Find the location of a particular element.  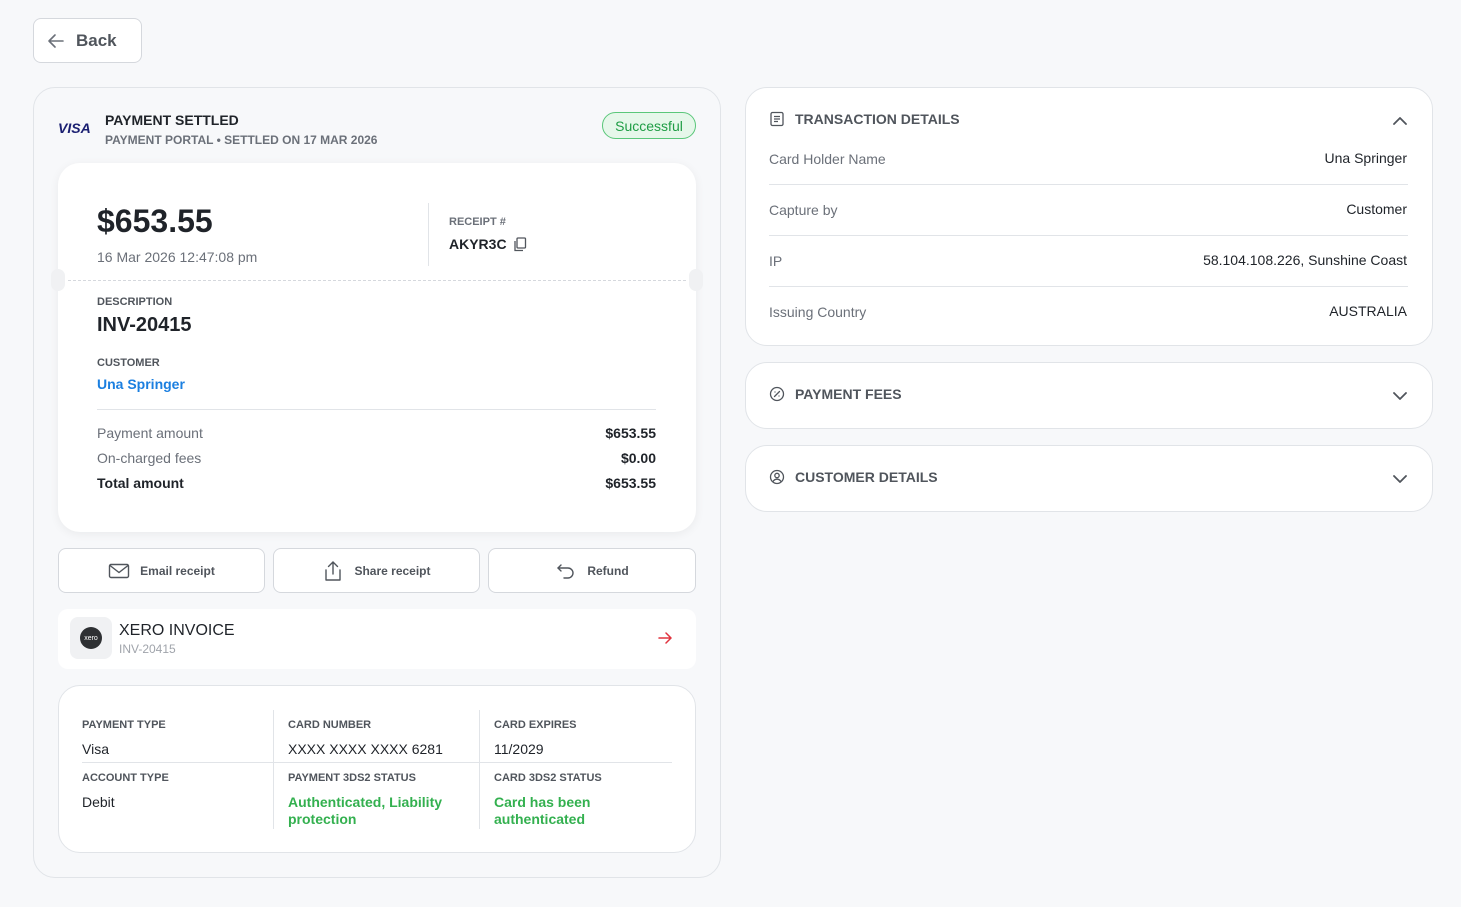

card-3ds2-label: CARD 3DS2 STATUS is located at coordinates (548, 778).